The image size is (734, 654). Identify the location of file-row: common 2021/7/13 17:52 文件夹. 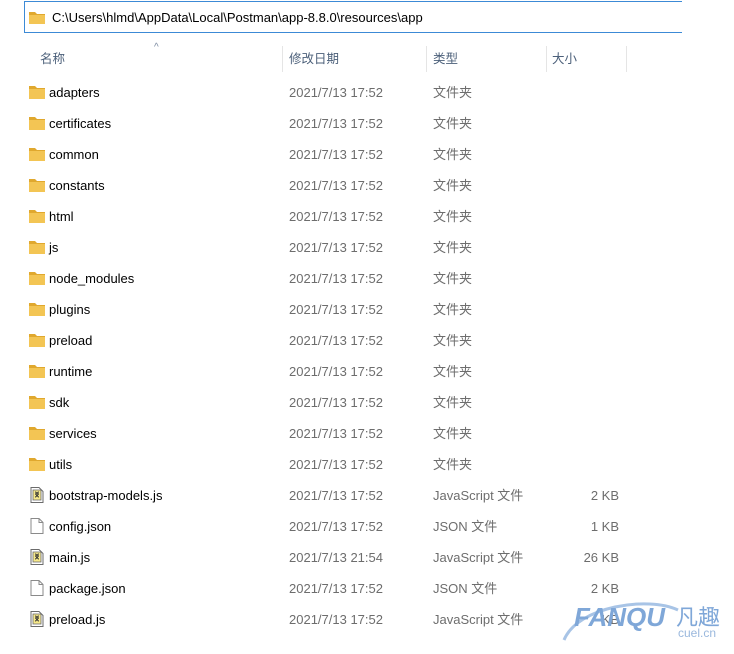
(367, 154).